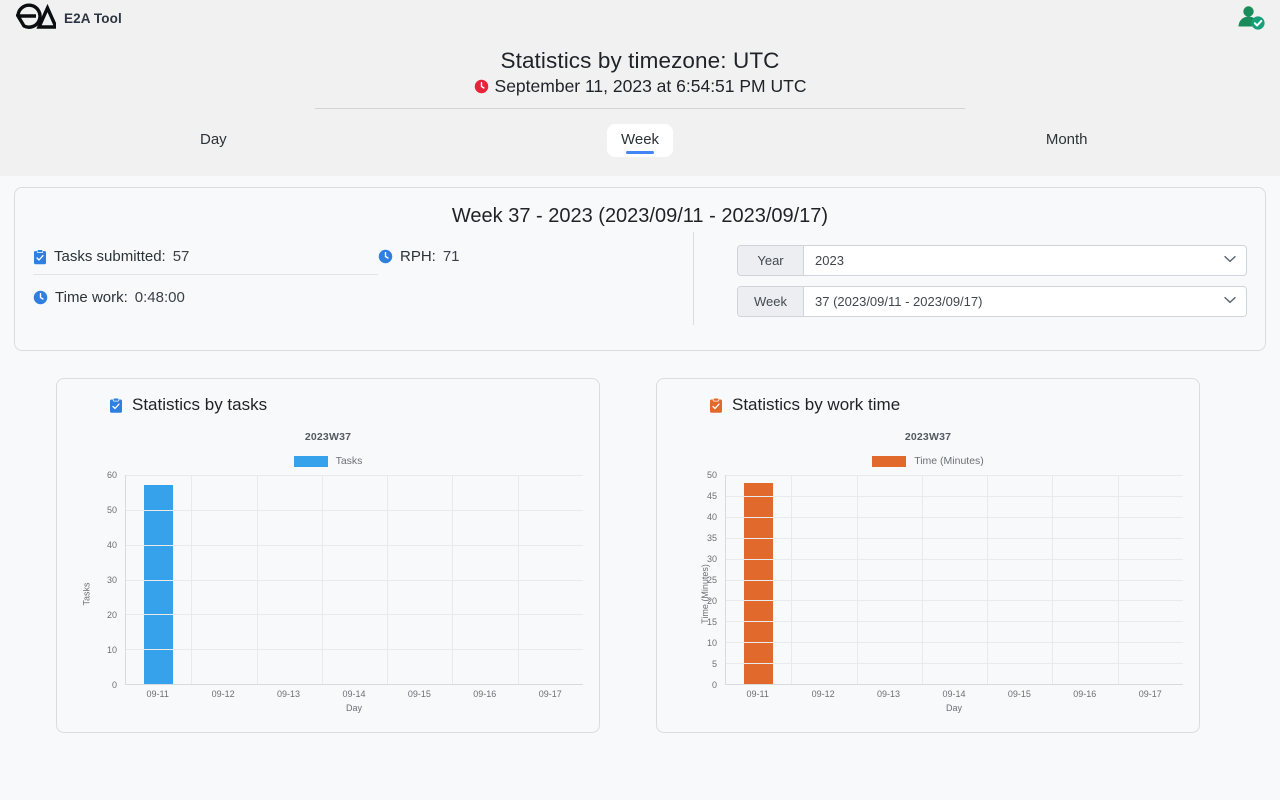 The image size is (1280, 800). What do you see at coordinates (528, 259) in the screenshot?
I see `stat-rph: RPH: 71` at bounding box center [528, 259].